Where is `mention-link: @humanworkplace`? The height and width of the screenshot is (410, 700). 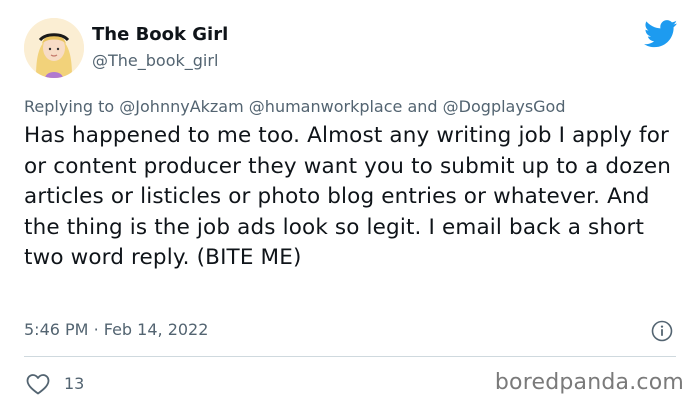
mention-link: @humanworkplace is located at coordinates (326, 106).